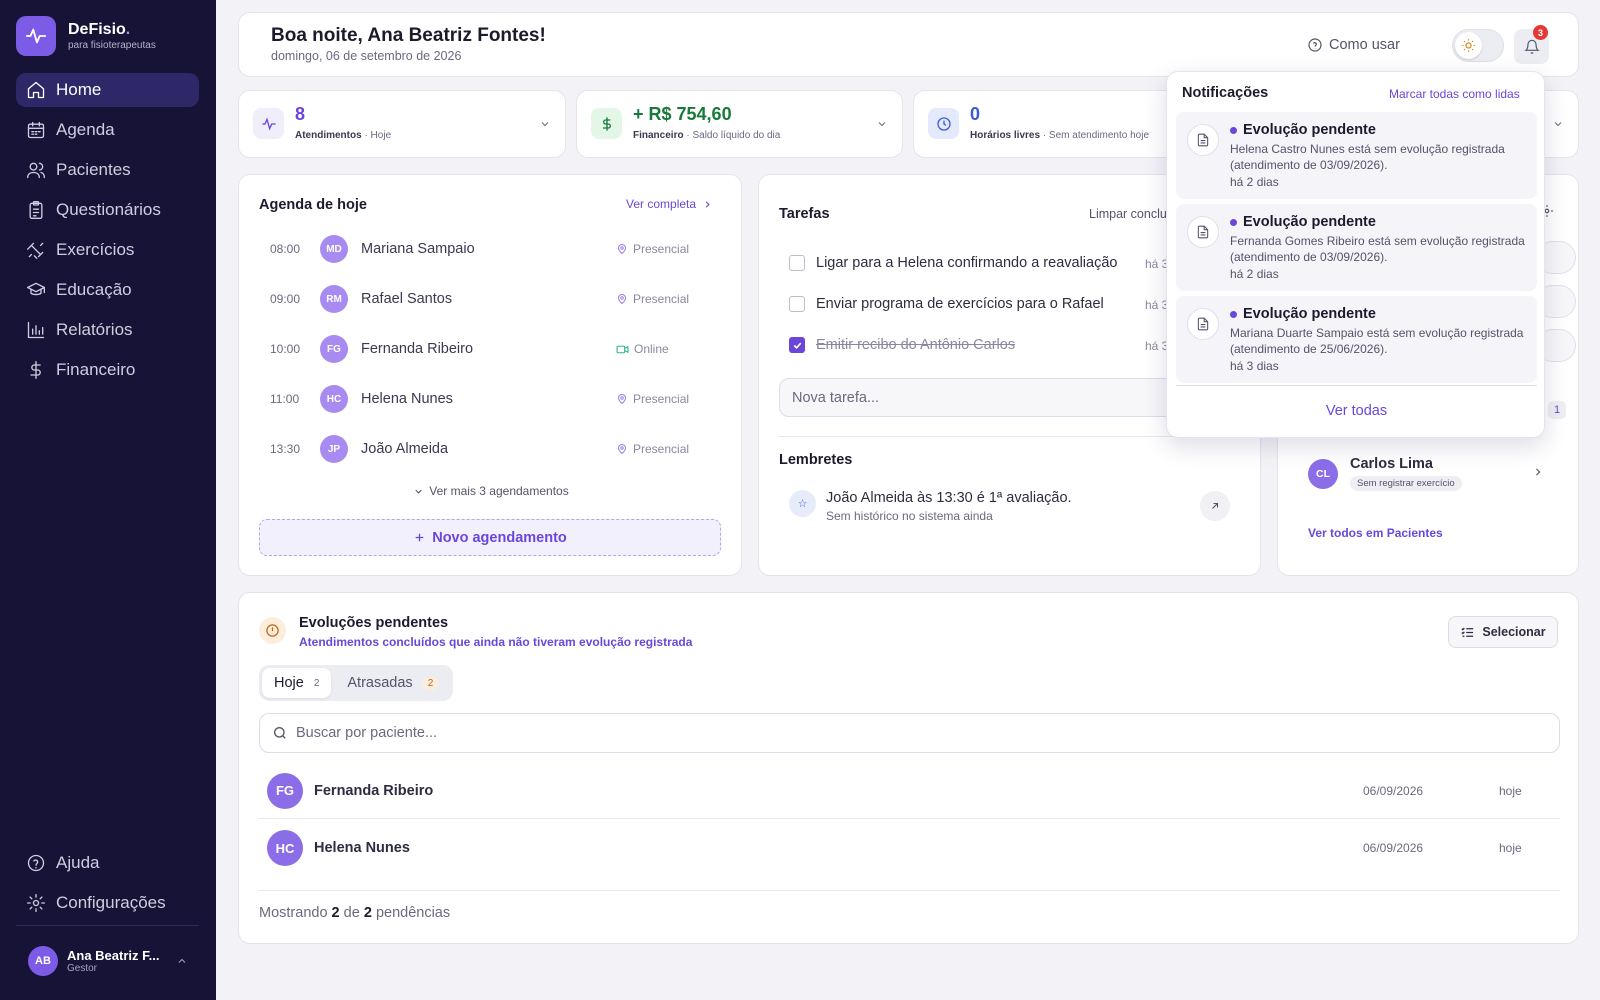 The image size is (1600, 1000). What do you see at coordinates (491, 449) in the screenshot?
I see `appointment-row: 13:30 JP João Almeida Presencial` at bounding box center [491, 449].